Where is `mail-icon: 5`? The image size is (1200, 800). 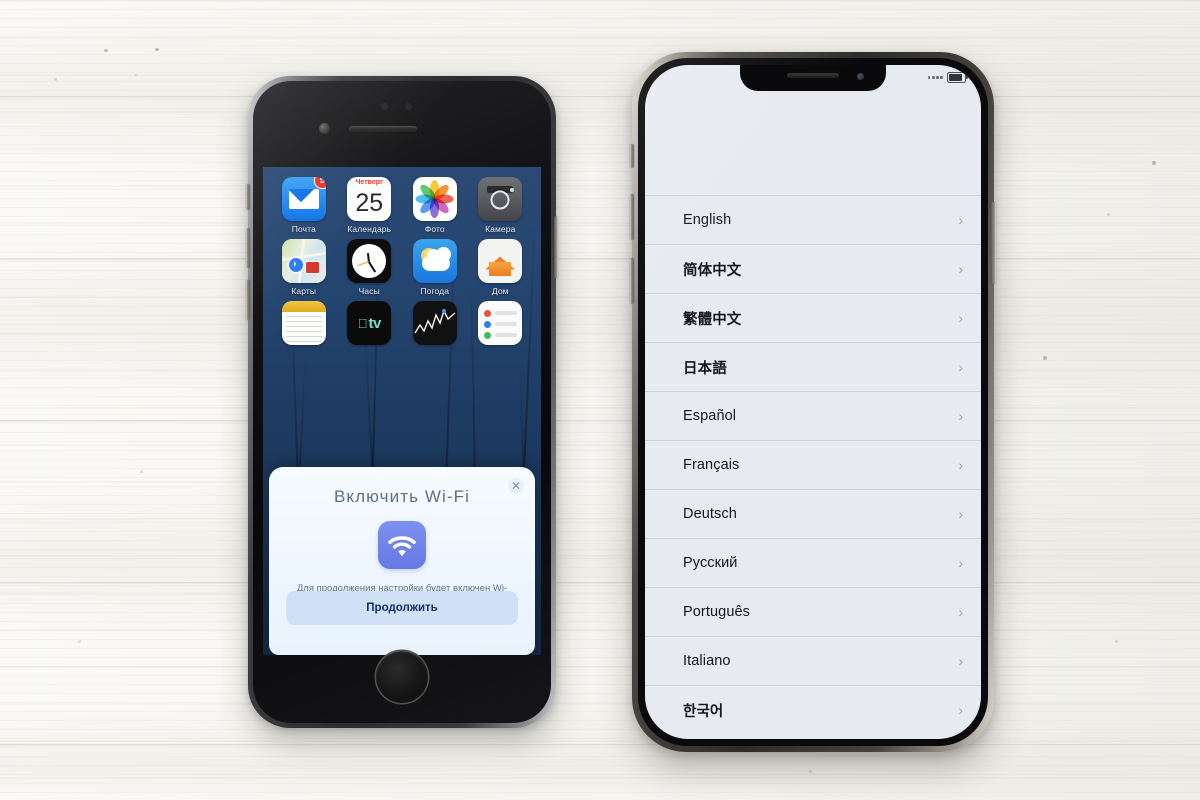
mail-icon: 5 is located at coordinates (303, 199).